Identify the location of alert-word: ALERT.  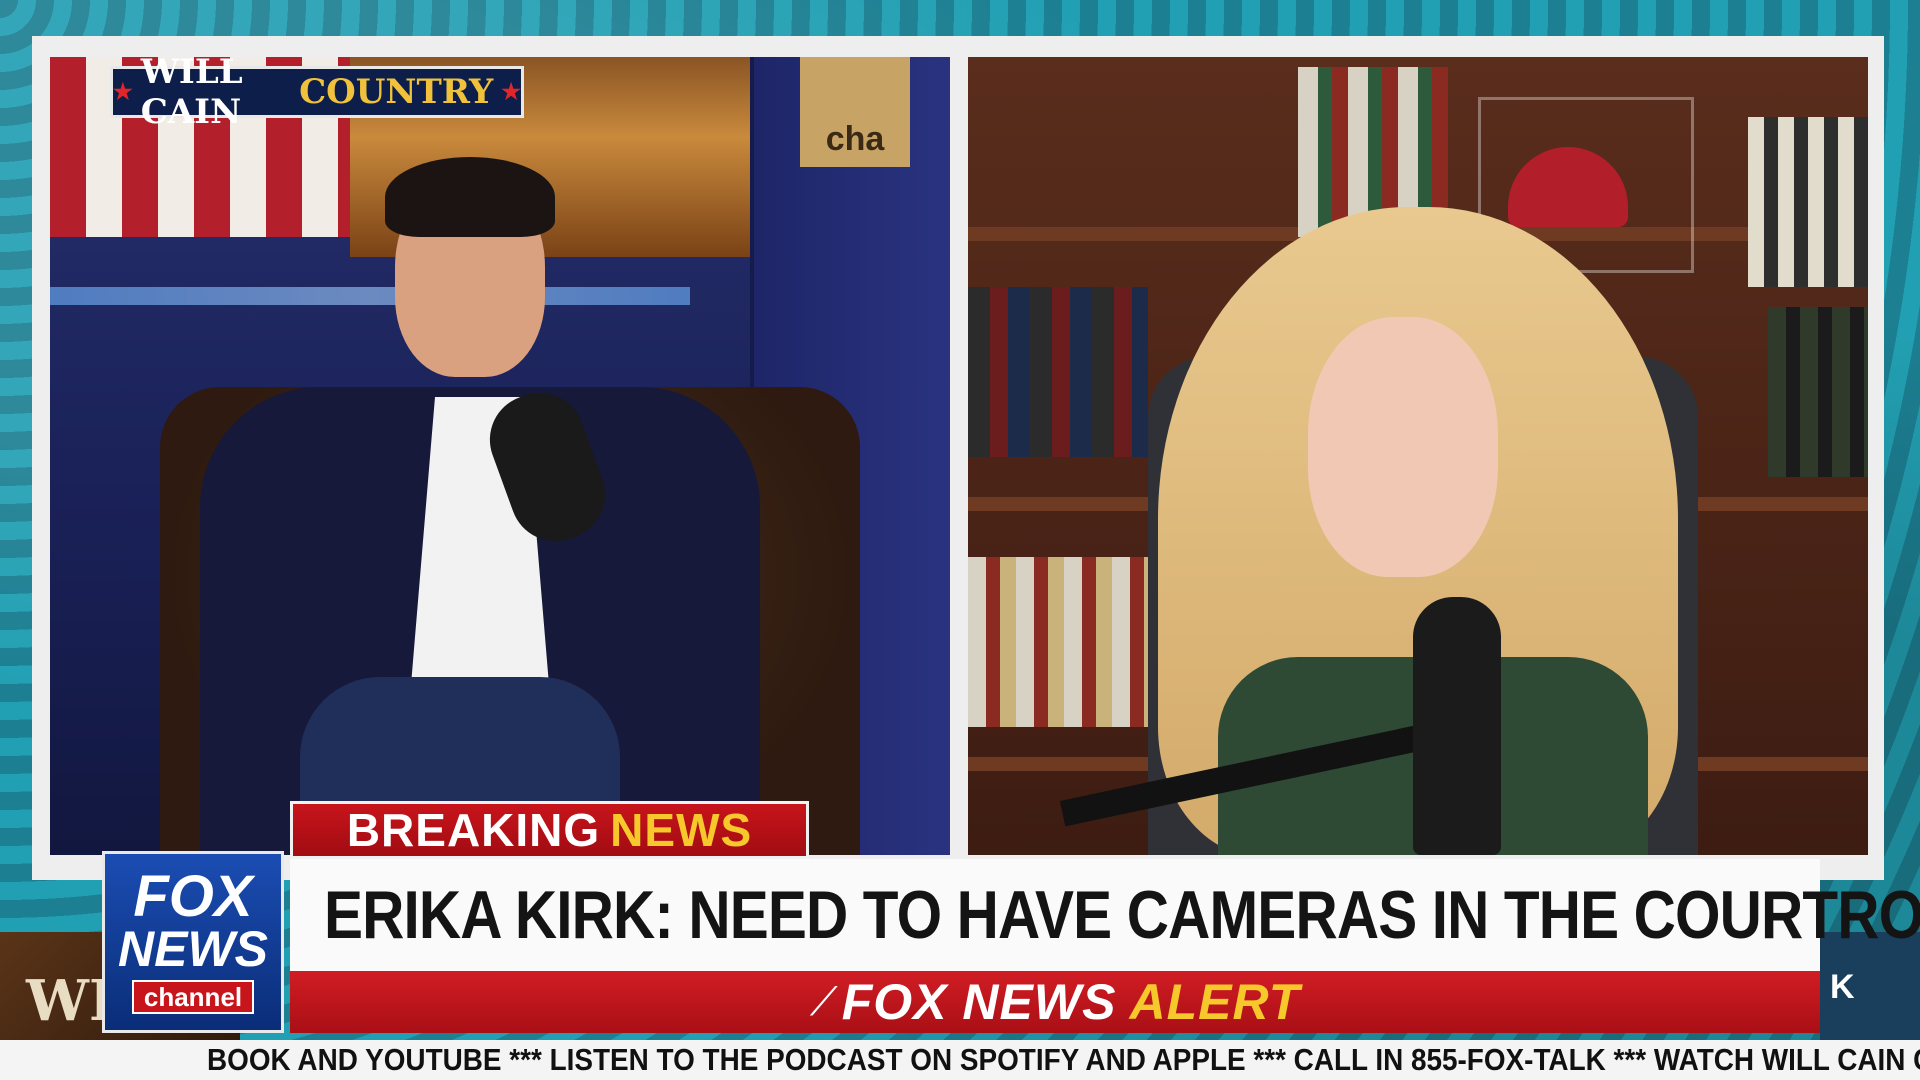
(1215, 1002).